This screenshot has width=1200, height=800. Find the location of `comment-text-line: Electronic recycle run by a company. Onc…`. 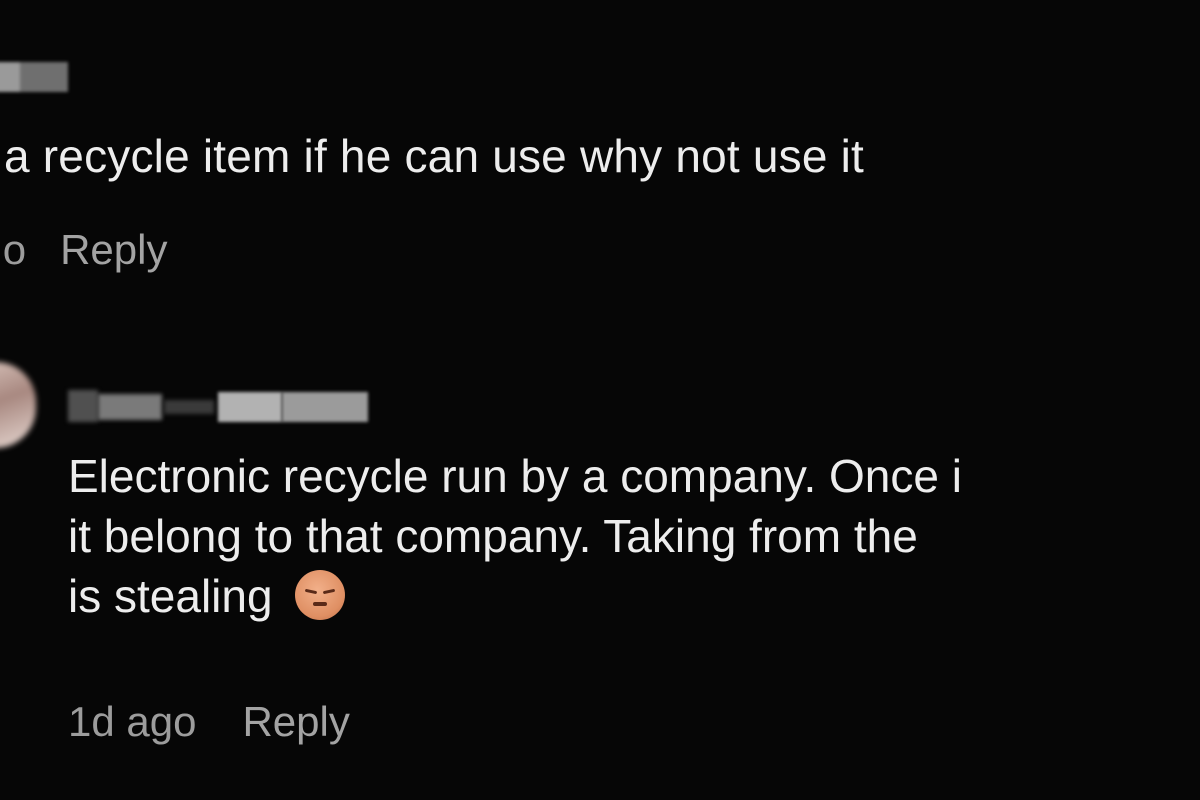

comment-text-line: Electronic recycle run by a company. Onc… is located at coordinates (515, 476).